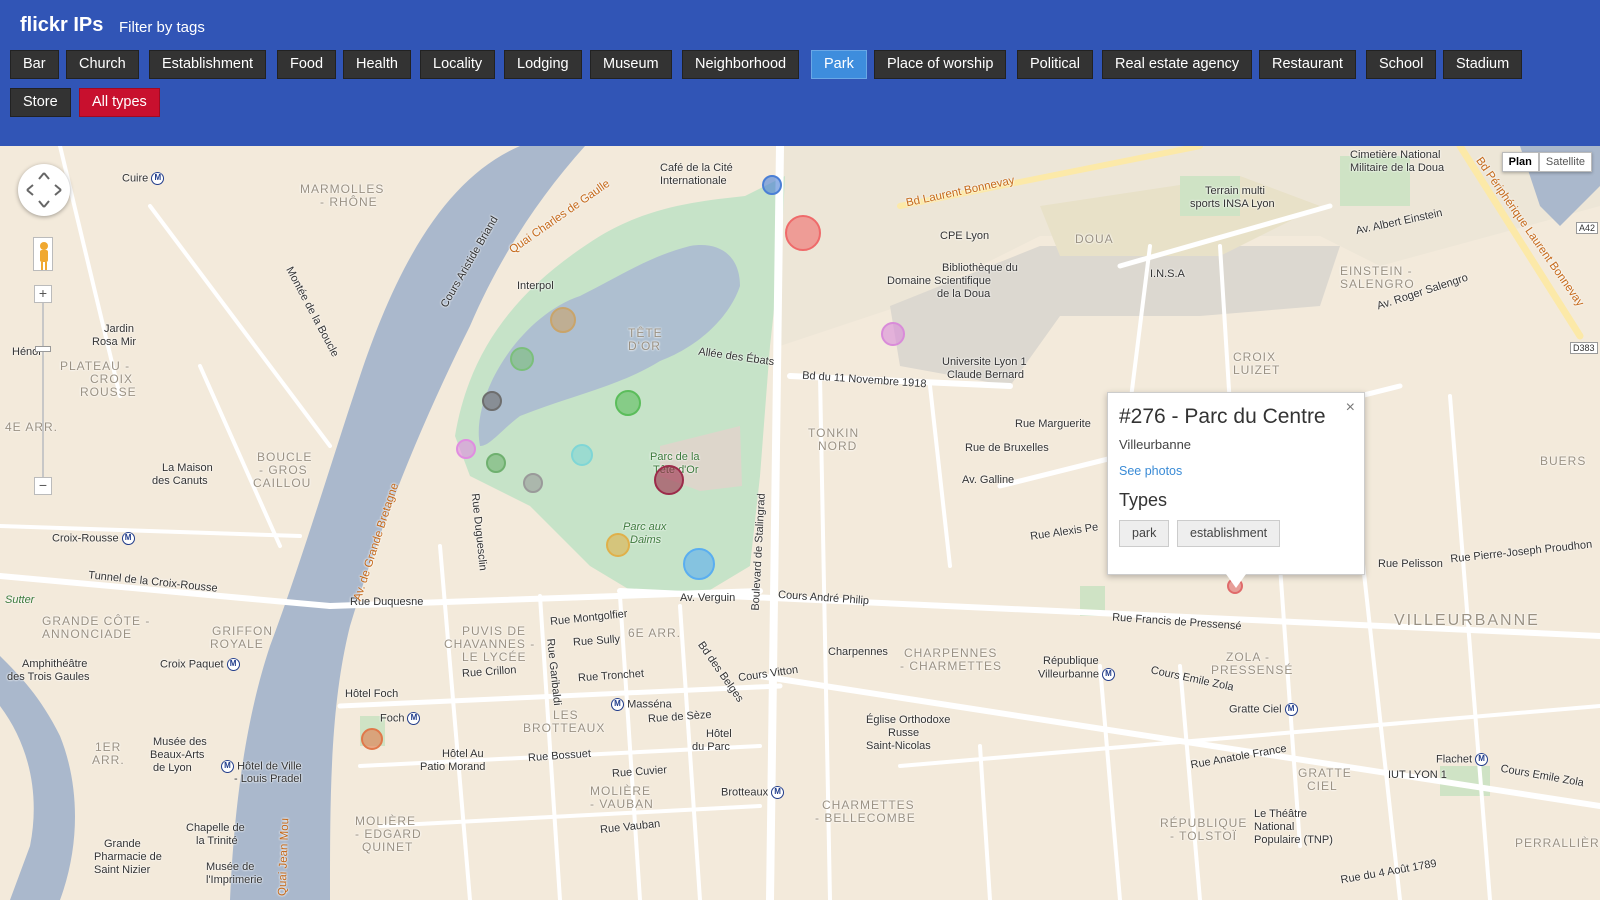  What do you see at coordinates (217, 841) in the screenshot?
I see `map-label-chapelle-2: la Trinité` at bounding box center [217, 841].